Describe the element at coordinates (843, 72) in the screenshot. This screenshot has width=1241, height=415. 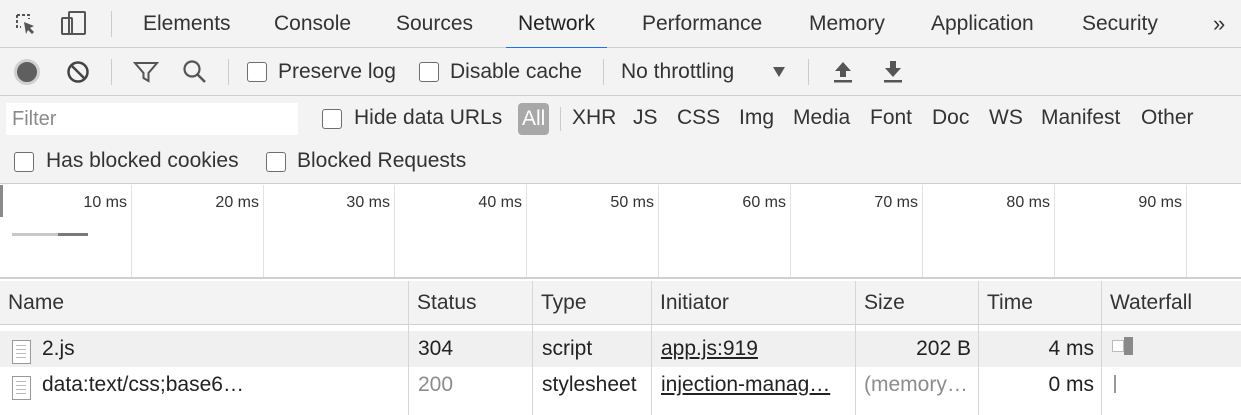
I see `import-har-icon` at that location.